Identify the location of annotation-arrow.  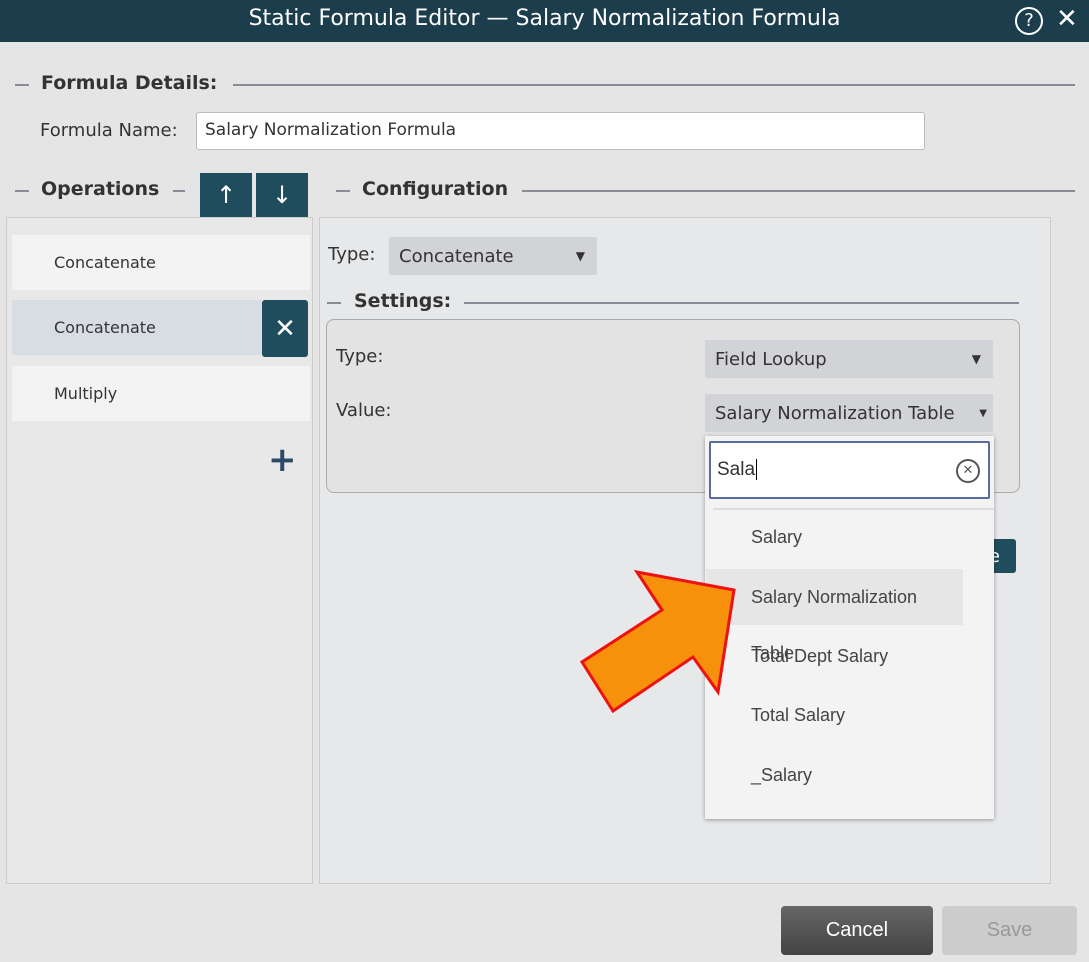
(657, 641).